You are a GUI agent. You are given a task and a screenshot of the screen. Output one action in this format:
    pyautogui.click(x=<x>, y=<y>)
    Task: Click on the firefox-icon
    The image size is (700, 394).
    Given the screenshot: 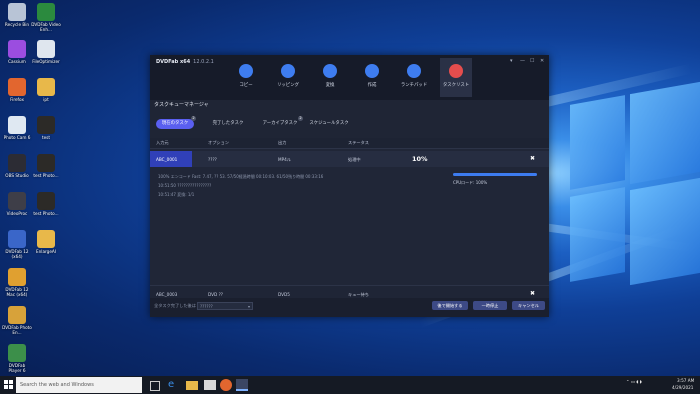 What is the action you would take?
    pyautogui.click(x=17, y=87)
    